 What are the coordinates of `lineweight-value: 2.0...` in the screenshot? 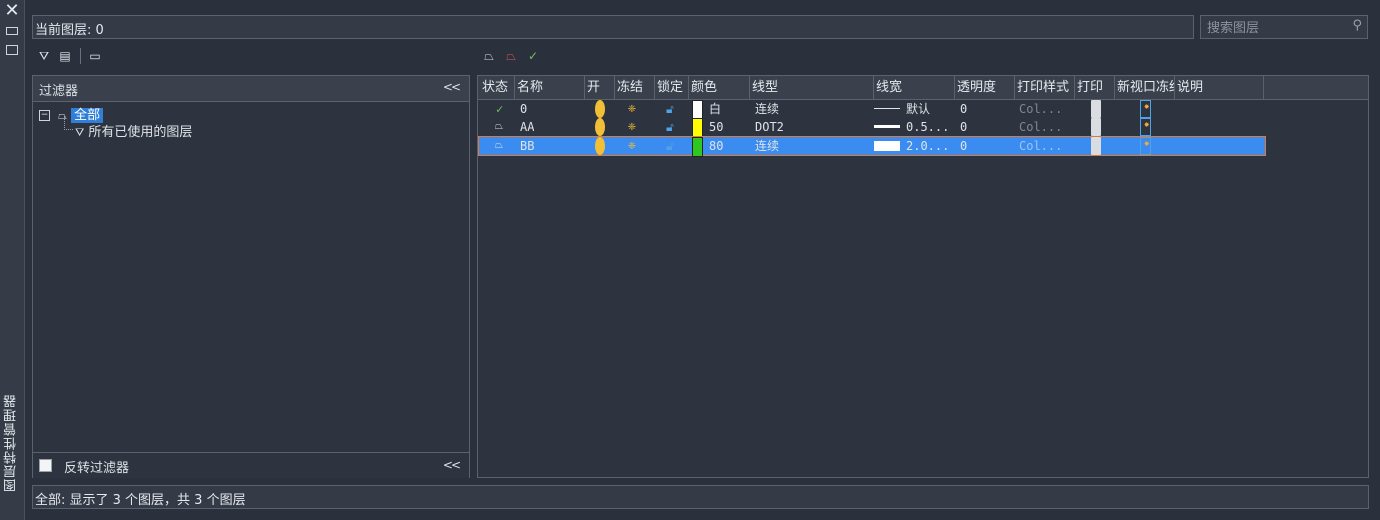 It's located at (927, 146).